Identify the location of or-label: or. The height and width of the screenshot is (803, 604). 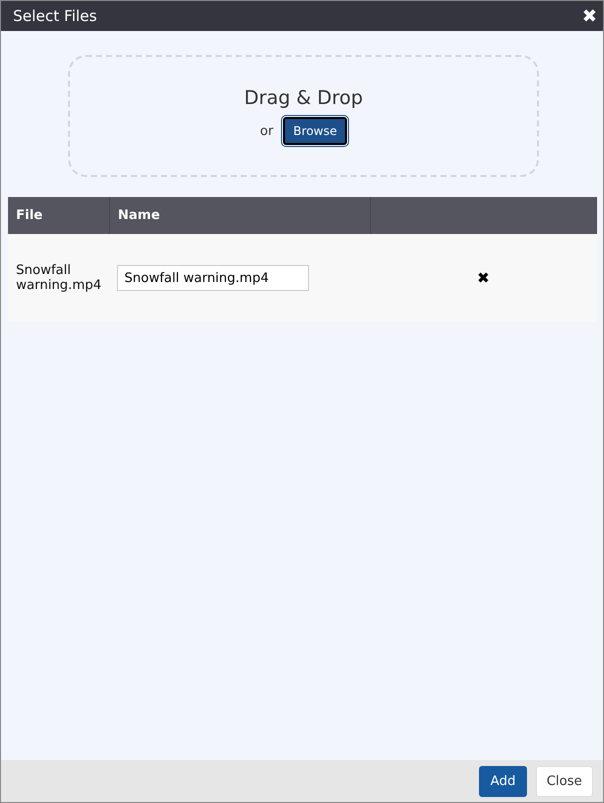
(267, 131).